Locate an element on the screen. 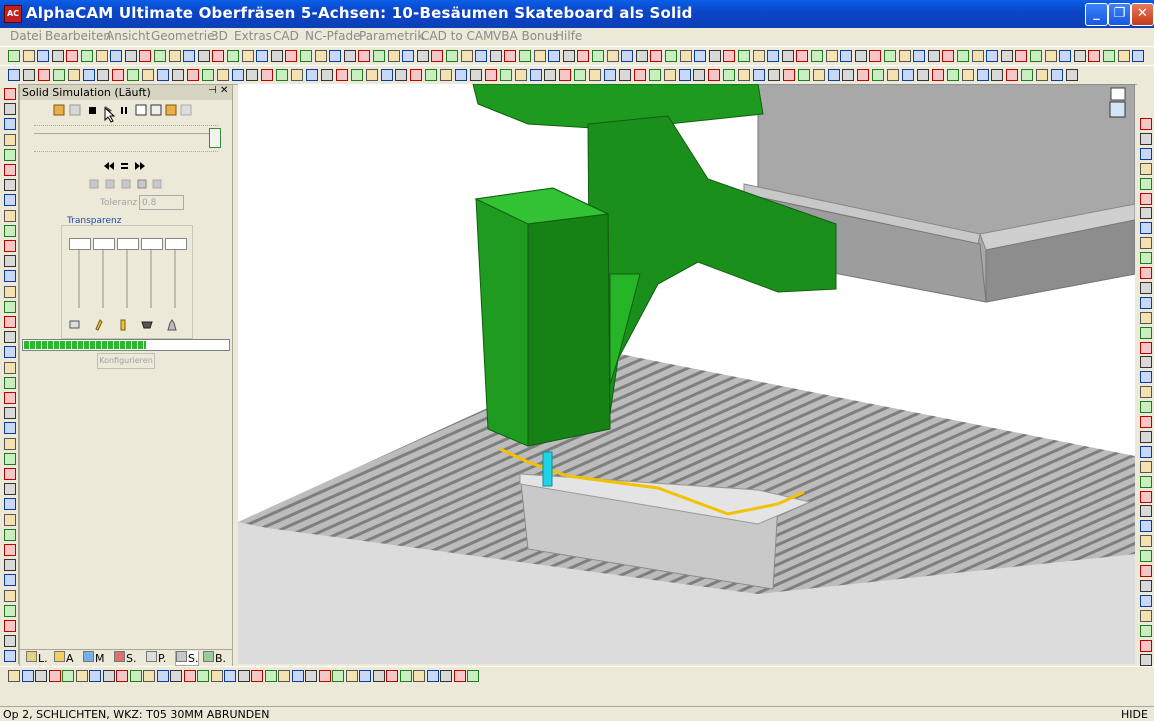  app-icon: AC is located at coordinates (13, 14).